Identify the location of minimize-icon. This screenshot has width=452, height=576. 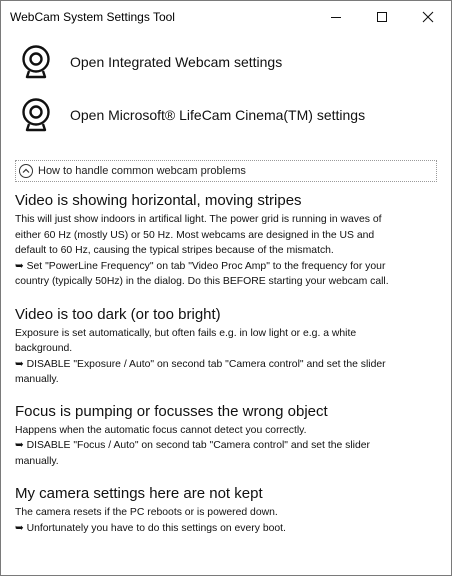
(336, 17).